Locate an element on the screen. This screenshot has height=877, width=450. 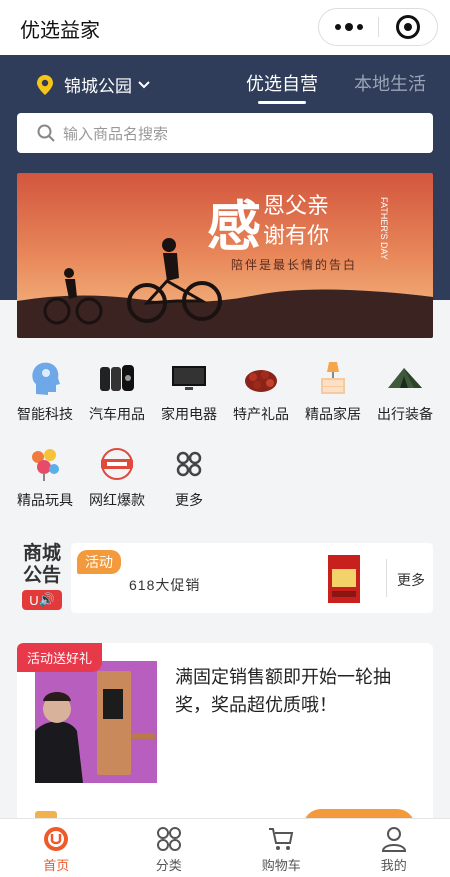
category-item-home: 精品家居 is located at coordinates (333, 391).